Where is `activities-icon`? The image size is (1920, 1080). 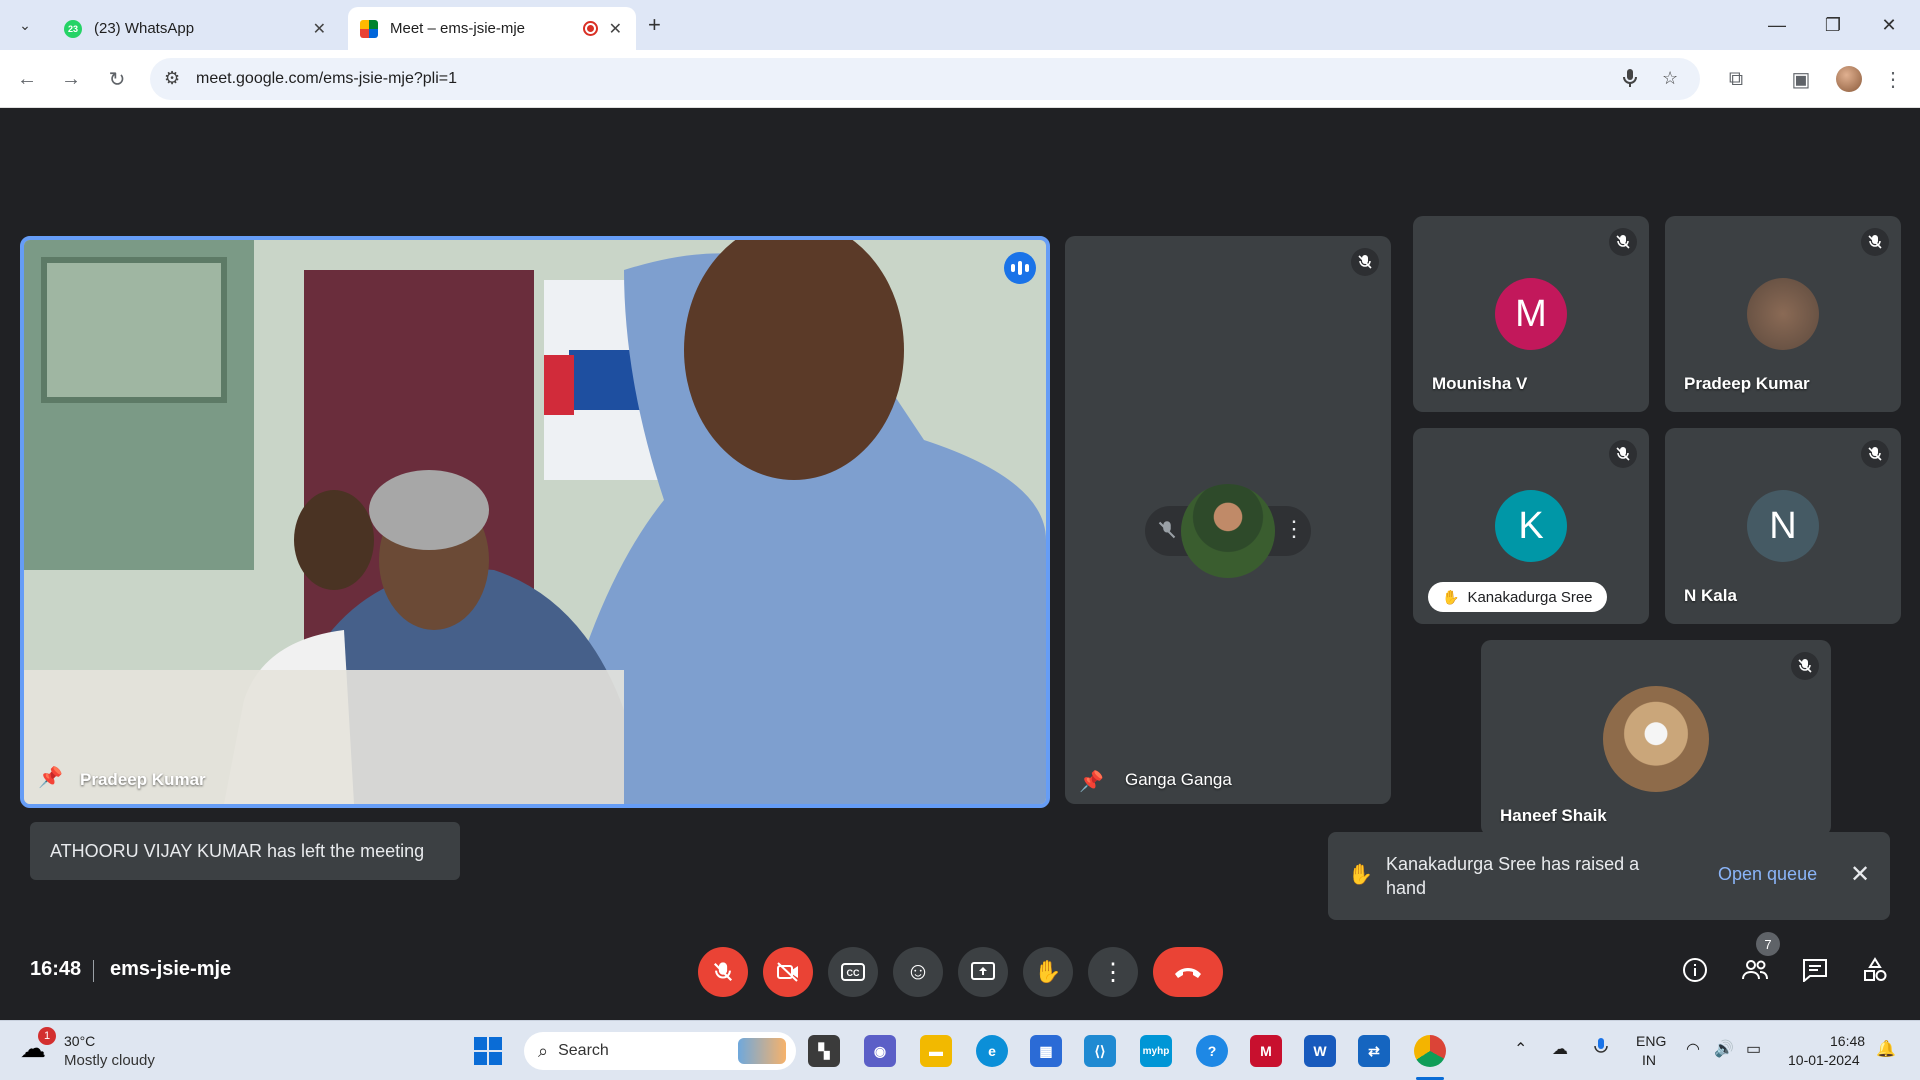
activities-icon is located at coordinates (1875, 970).